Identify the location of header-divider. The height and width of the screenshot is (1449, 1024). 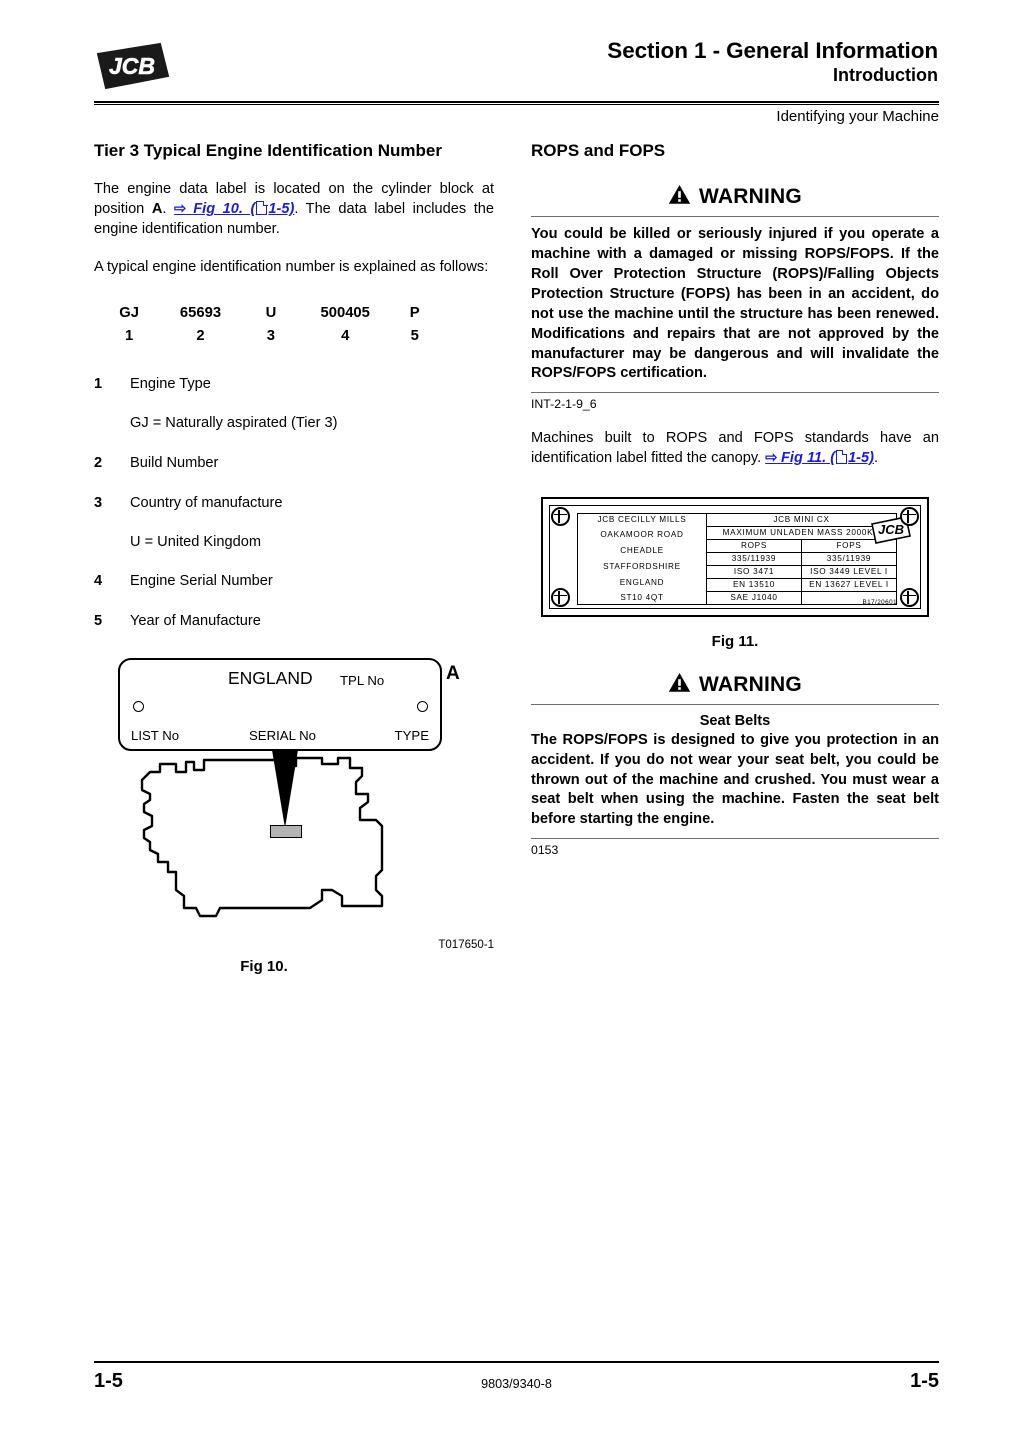
(516, 102).